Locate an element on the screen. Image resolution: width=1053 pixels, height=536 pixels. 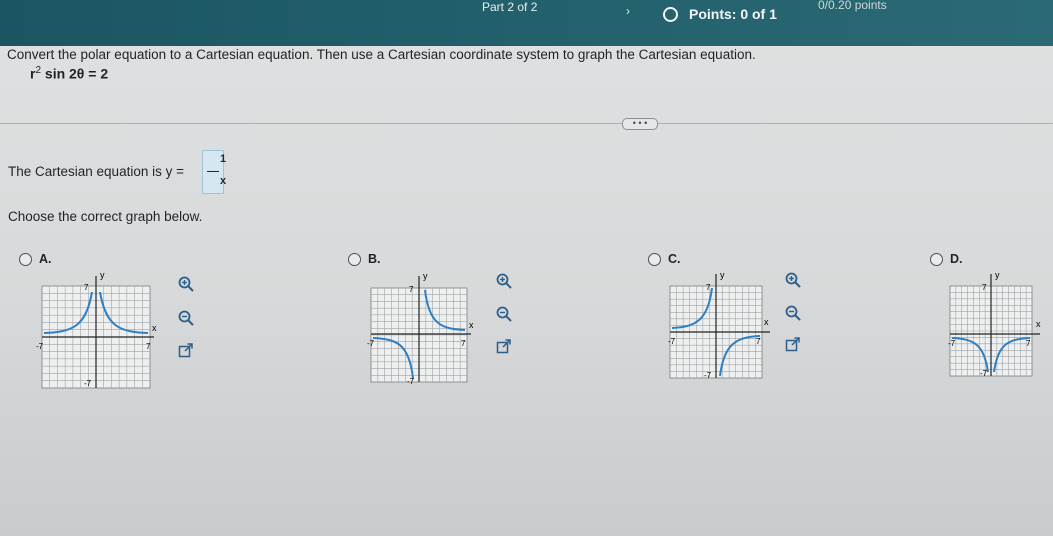
graph-c-x-label: x is located at coordinates (766, 322).